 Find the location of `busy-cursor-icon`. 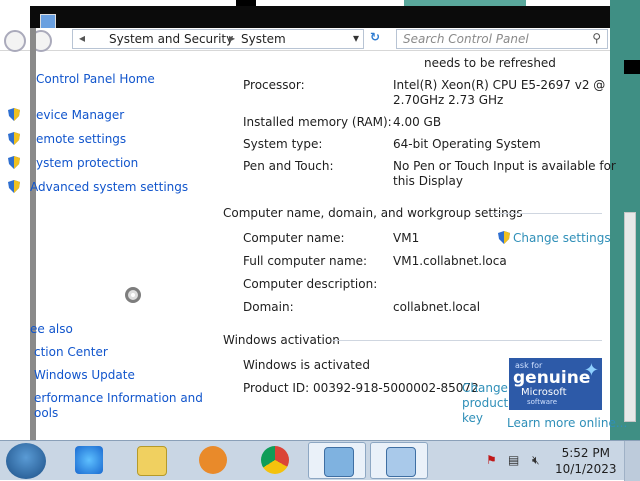

busy-cursor-icon is located at coordinates (133, 295).